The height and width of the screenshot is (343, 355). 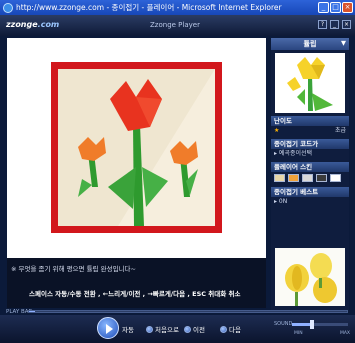 I want to click on player-close-button: ×, so click(x=346, y=24).